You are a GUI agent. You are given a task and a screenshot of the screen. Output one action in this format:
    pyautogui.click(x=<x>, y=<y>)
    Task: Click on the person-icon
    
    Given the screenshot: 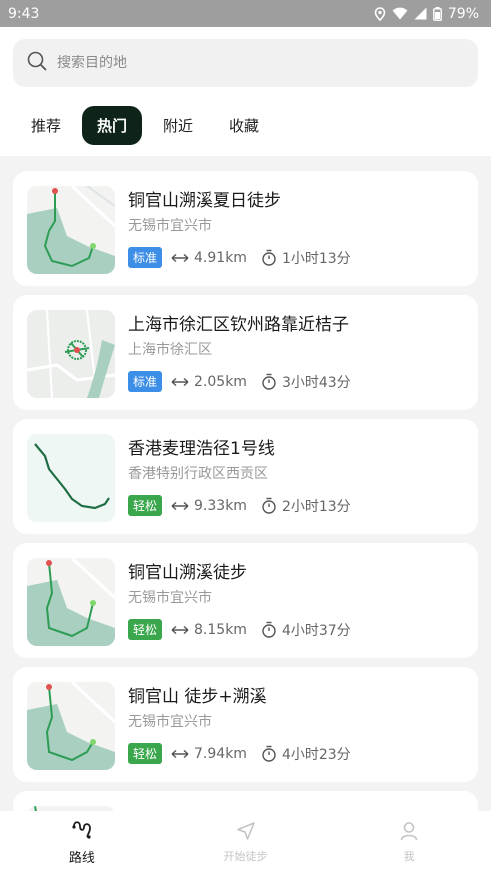 What is the action you would take?
    pyautogui.click(x=409, y=832)
    